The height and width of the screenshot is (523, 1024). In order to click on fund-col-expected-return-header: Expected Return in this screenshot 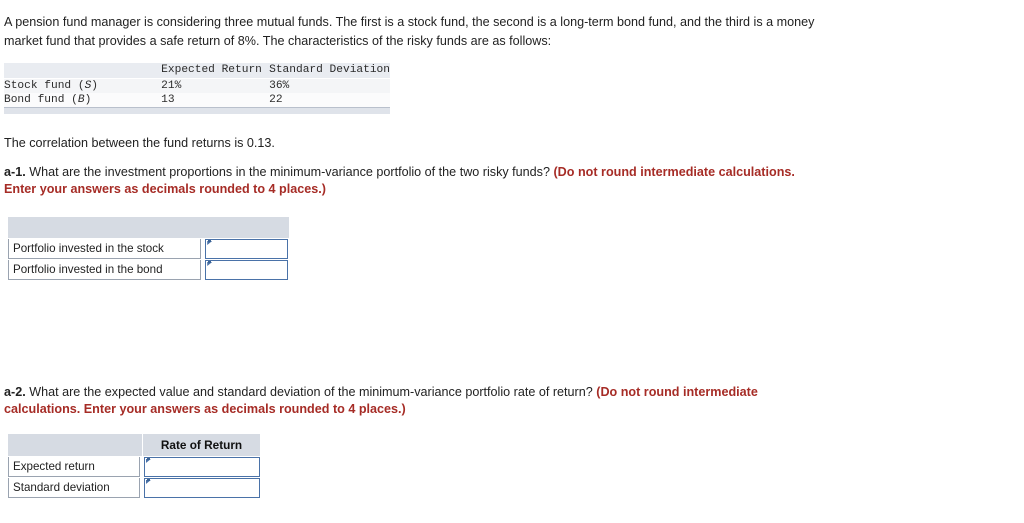, I will do `click(215, 71)`.